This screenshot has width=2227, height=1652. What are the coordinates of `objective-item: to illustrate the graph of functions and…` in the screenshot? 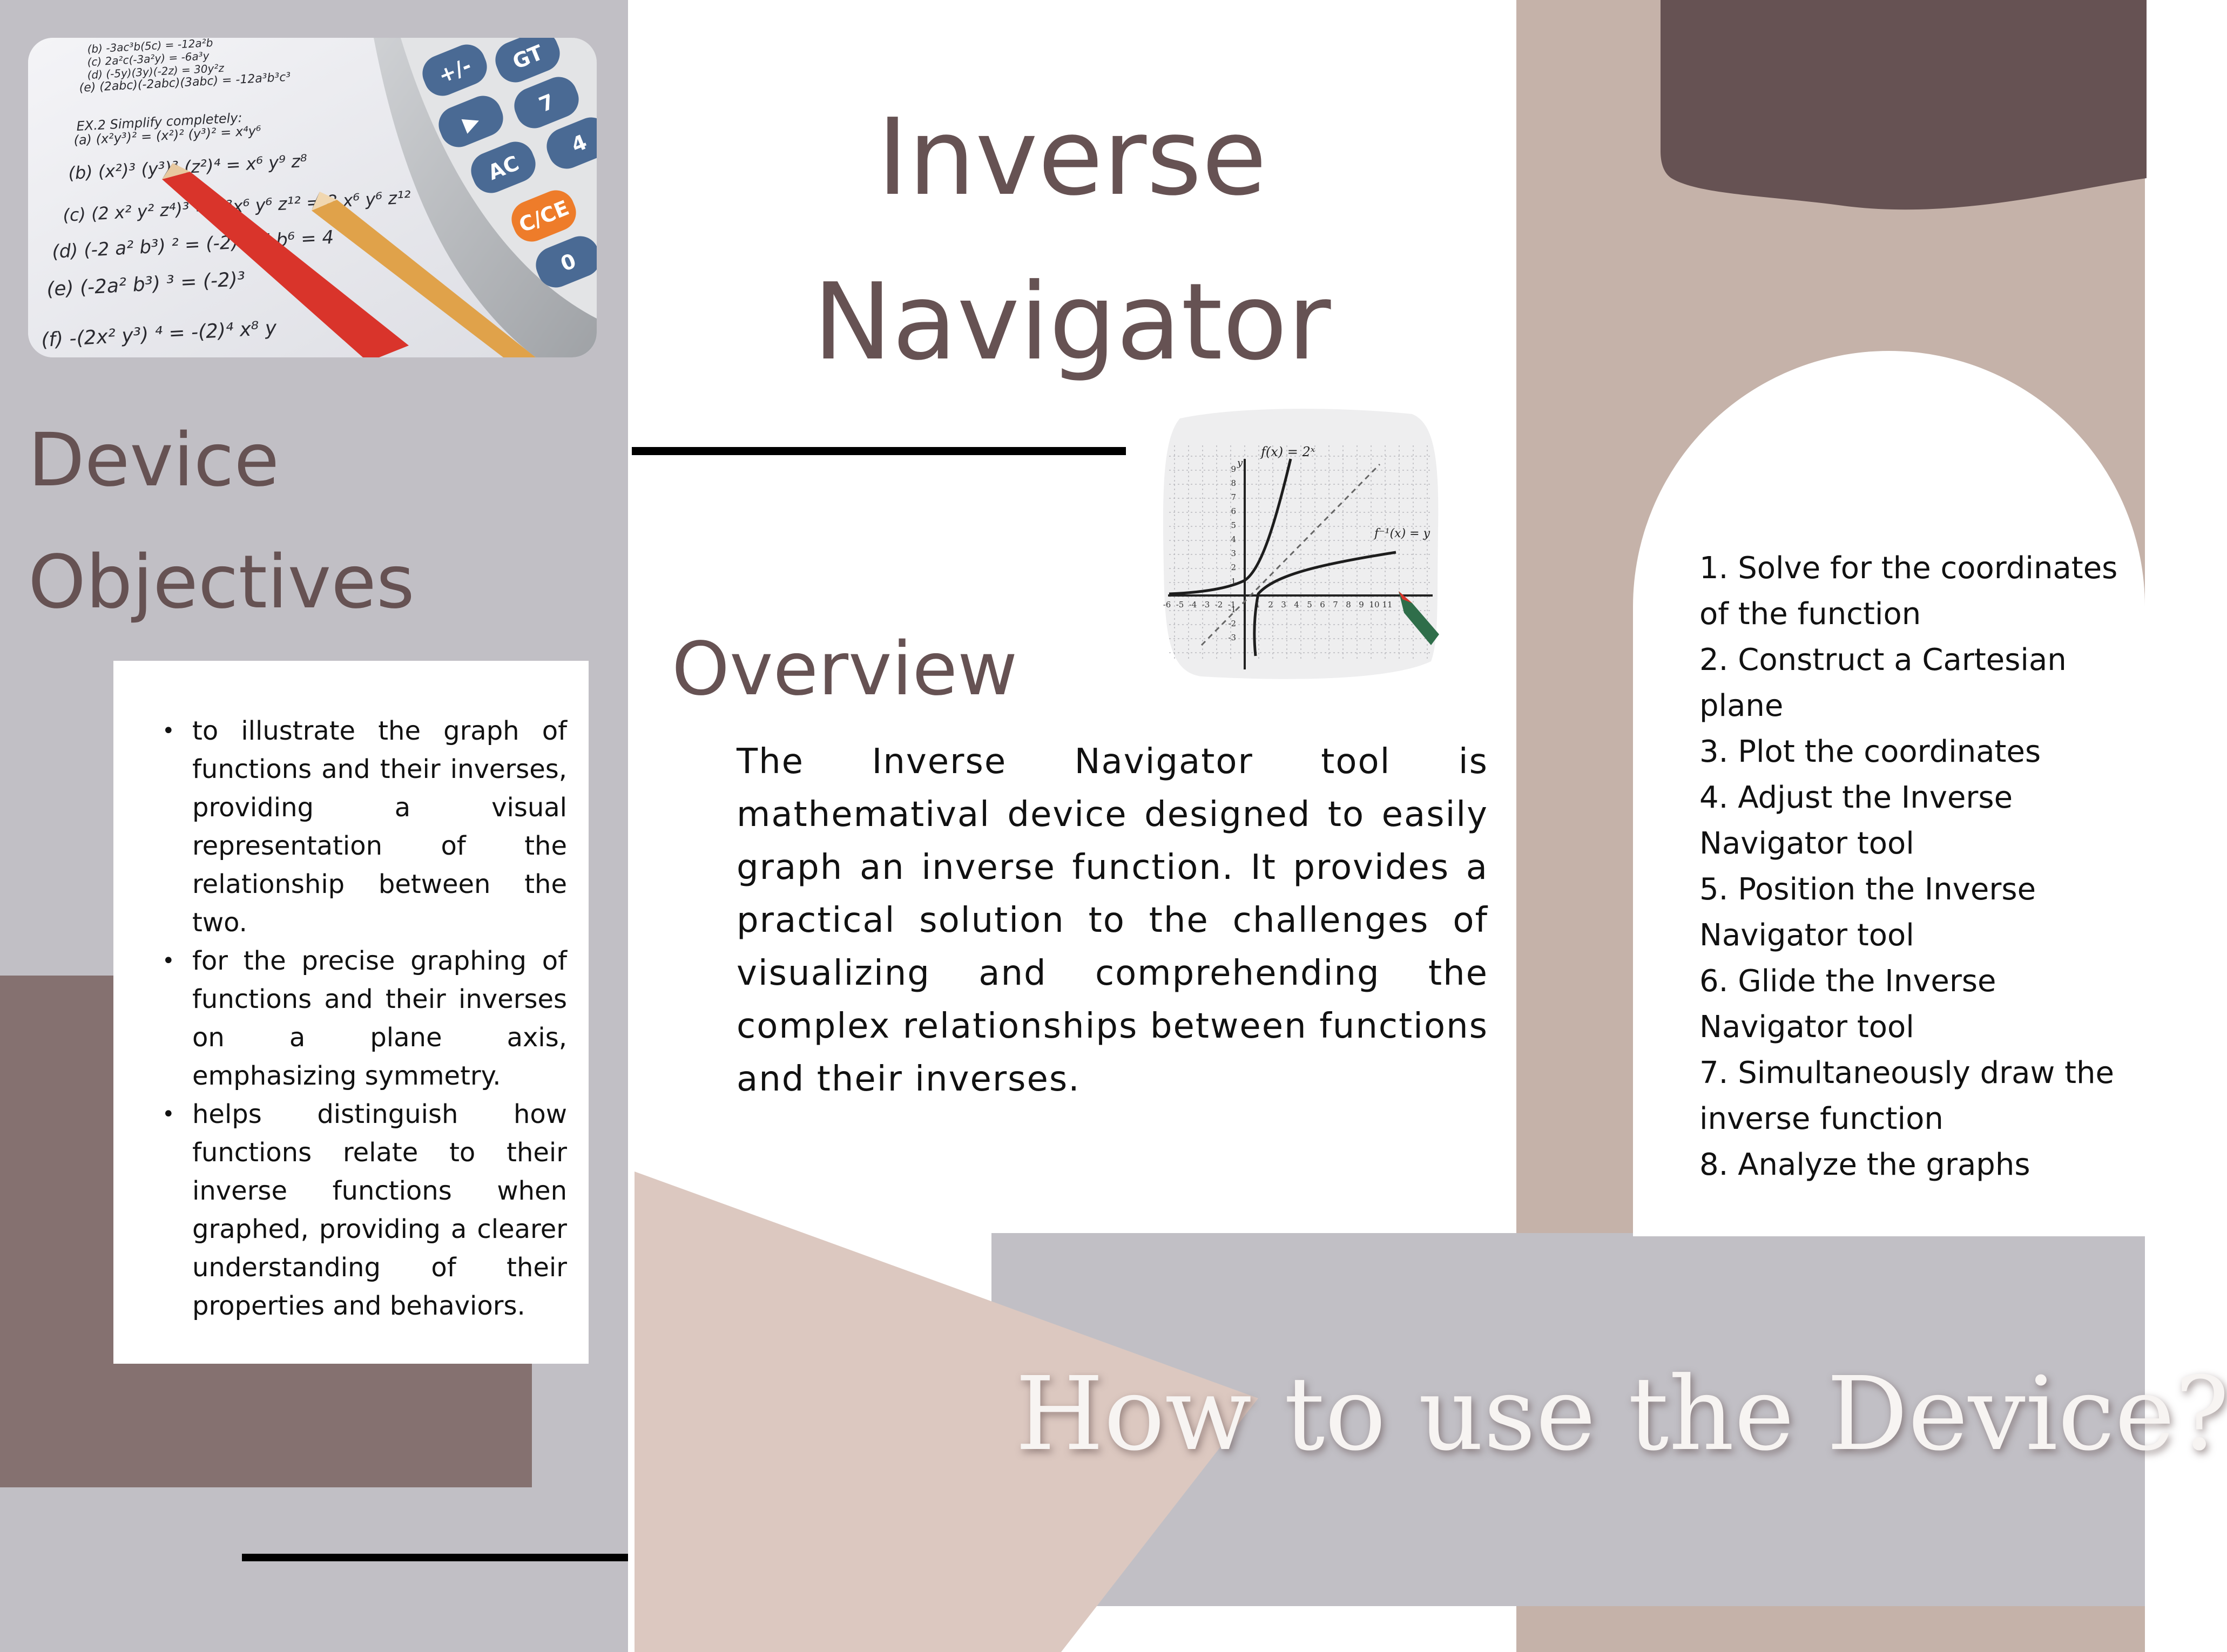 It's located at (364, 827).